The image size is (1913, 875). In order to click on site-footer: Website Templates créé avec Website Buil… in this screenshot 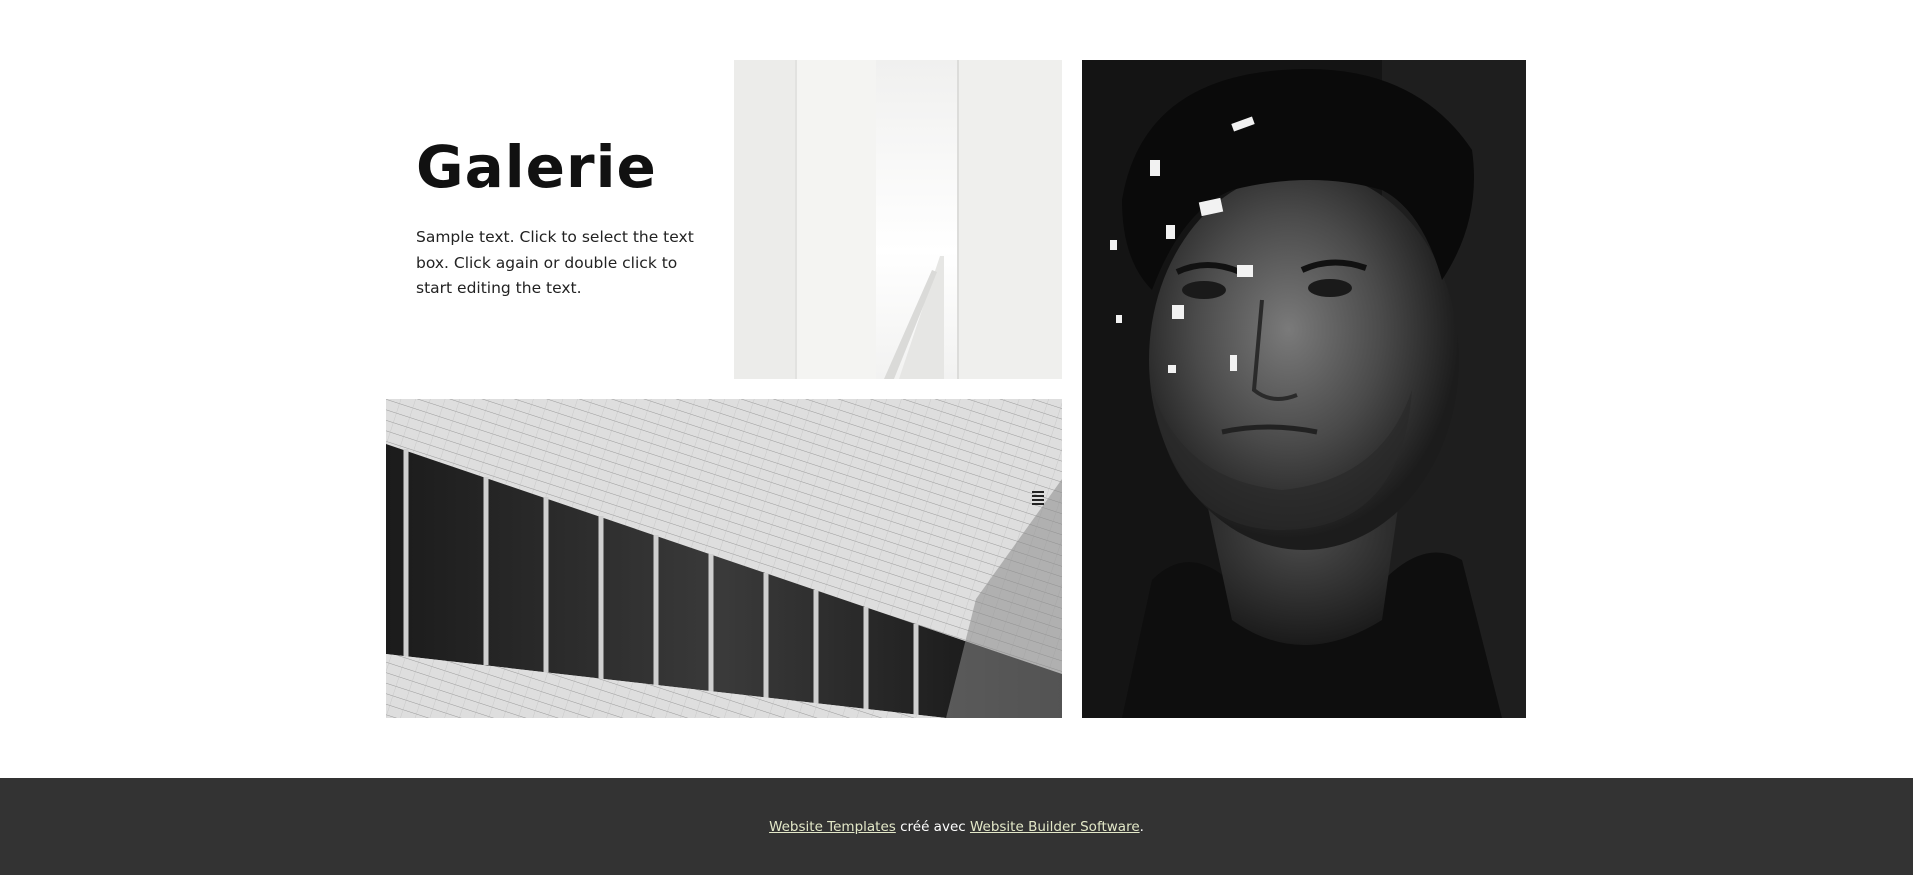, I will do `click(956, 826)`.